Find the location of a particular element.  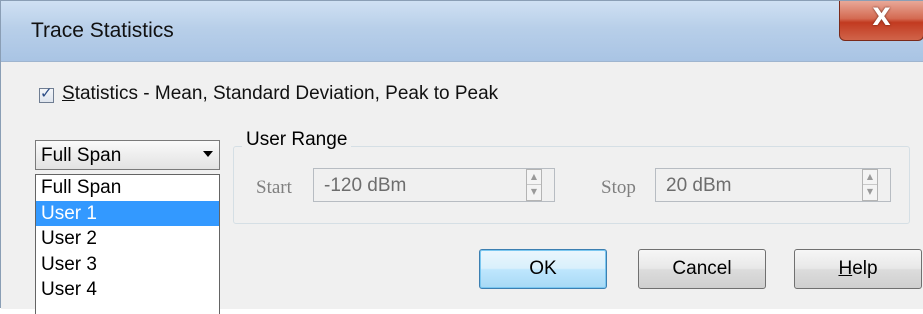

stop-spinner: ▲ ▼ is located at coordinates (870, 185).